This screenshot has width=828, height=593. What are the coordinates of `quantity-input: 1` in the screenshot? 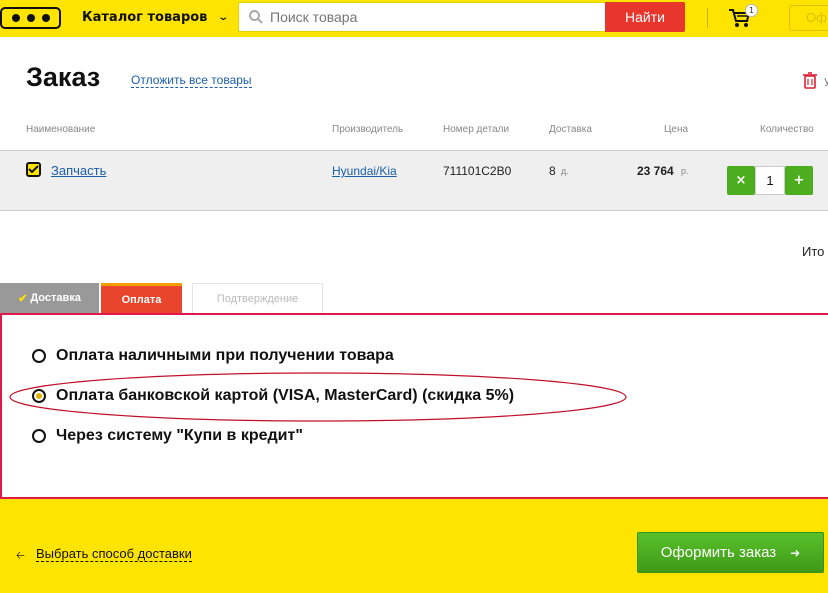 It's located at (770, 180).